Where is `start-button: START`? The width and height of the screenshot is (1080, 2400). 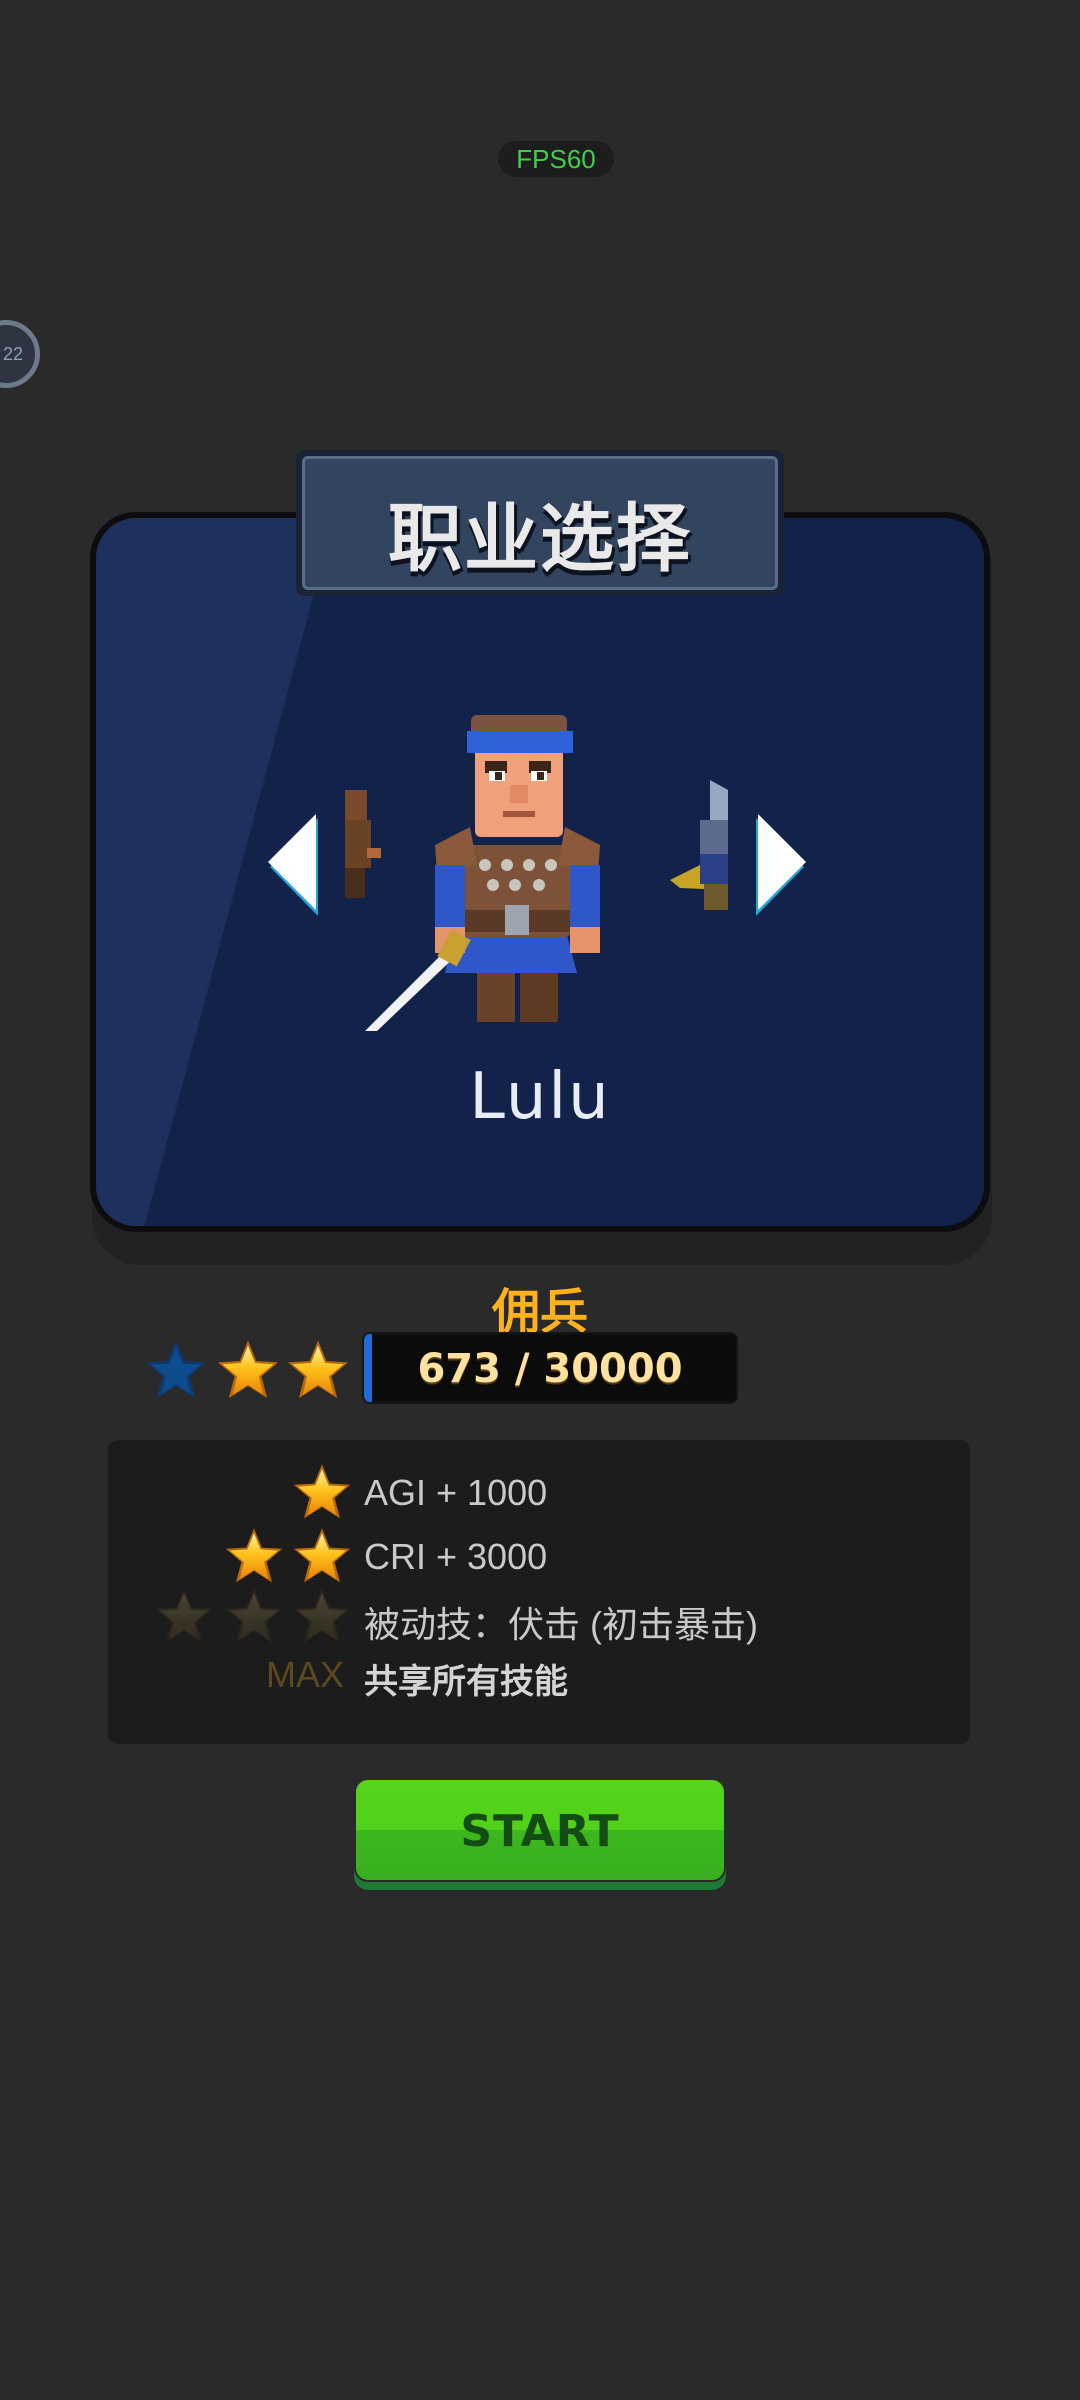 start-button: START is located at coordinates (540, 1834).